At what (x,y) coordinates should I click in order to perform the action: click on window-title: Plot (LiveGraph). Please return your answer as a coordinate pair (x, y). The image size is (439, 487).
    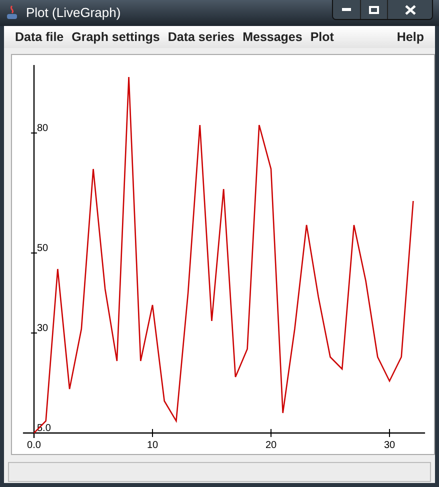
    Looking at the image, I should click on (74, 13).